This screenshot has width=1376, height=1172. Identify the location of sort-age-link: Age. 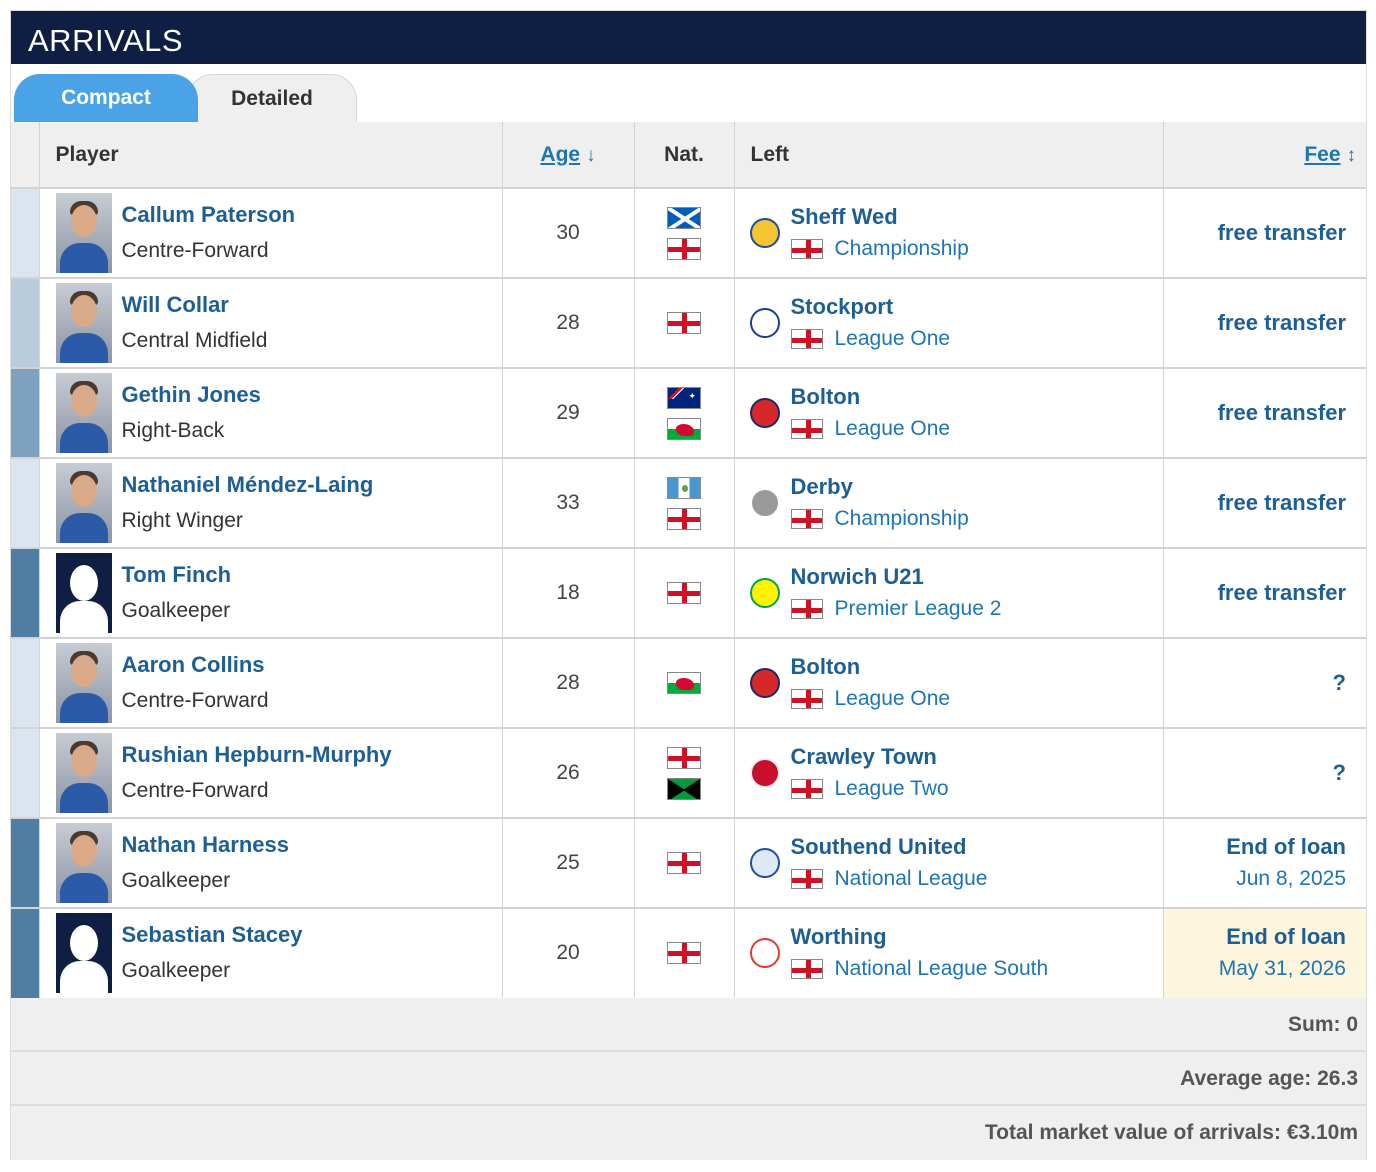
(560, 154).